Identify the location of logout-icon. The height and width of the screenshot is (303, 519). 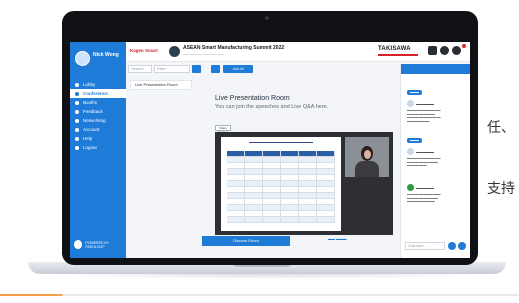
(77, 147).